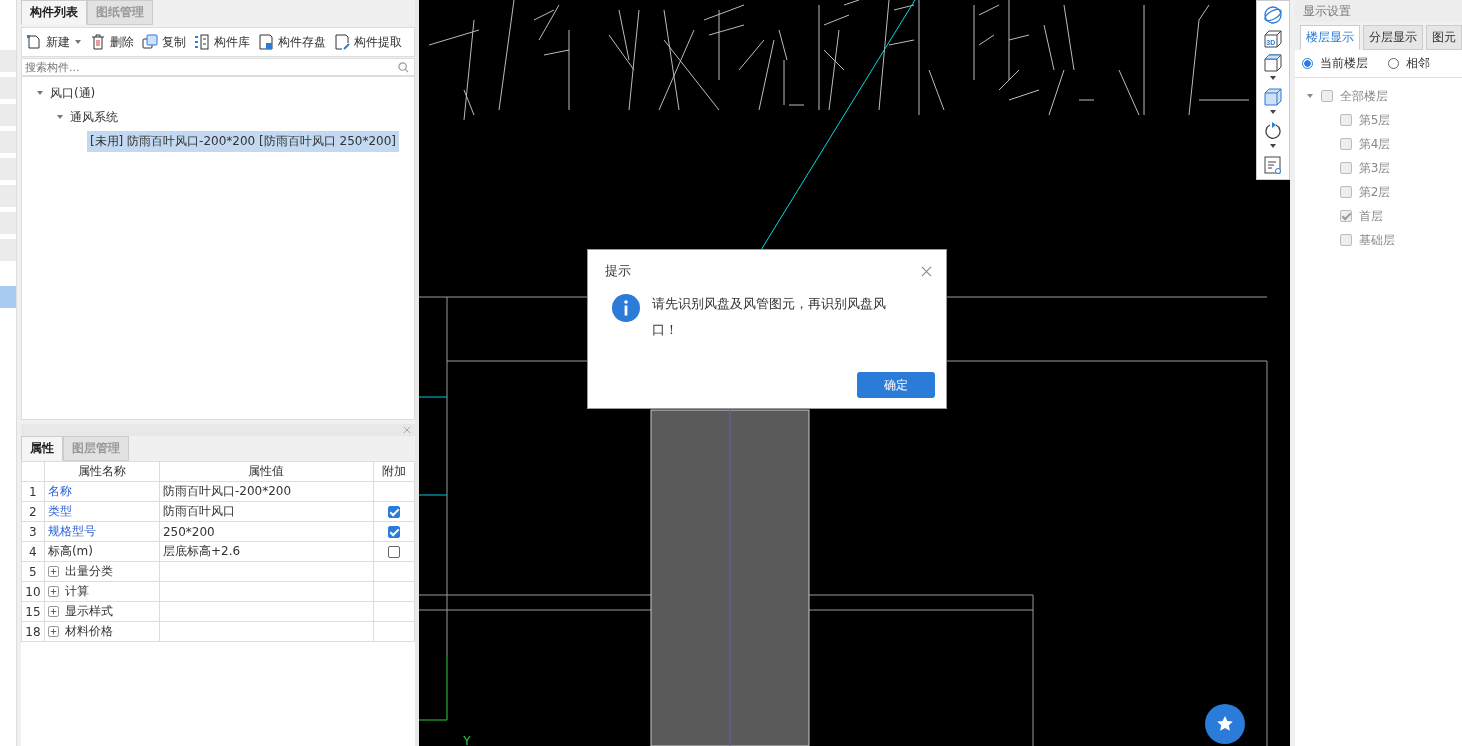 The width and height of the screenshot is (1462, 746). Describe the element at coordinates (1408, 63) in the screenshot. I see `radio-option: 相邻` at that location.